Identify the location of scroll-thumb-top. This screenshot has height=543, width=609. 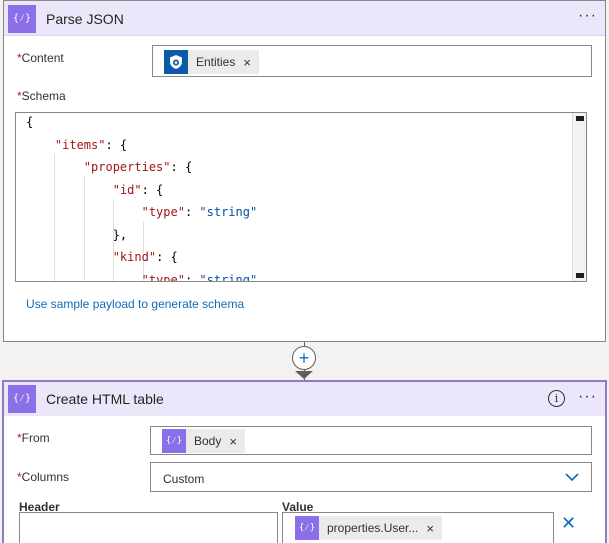
(580, 118).